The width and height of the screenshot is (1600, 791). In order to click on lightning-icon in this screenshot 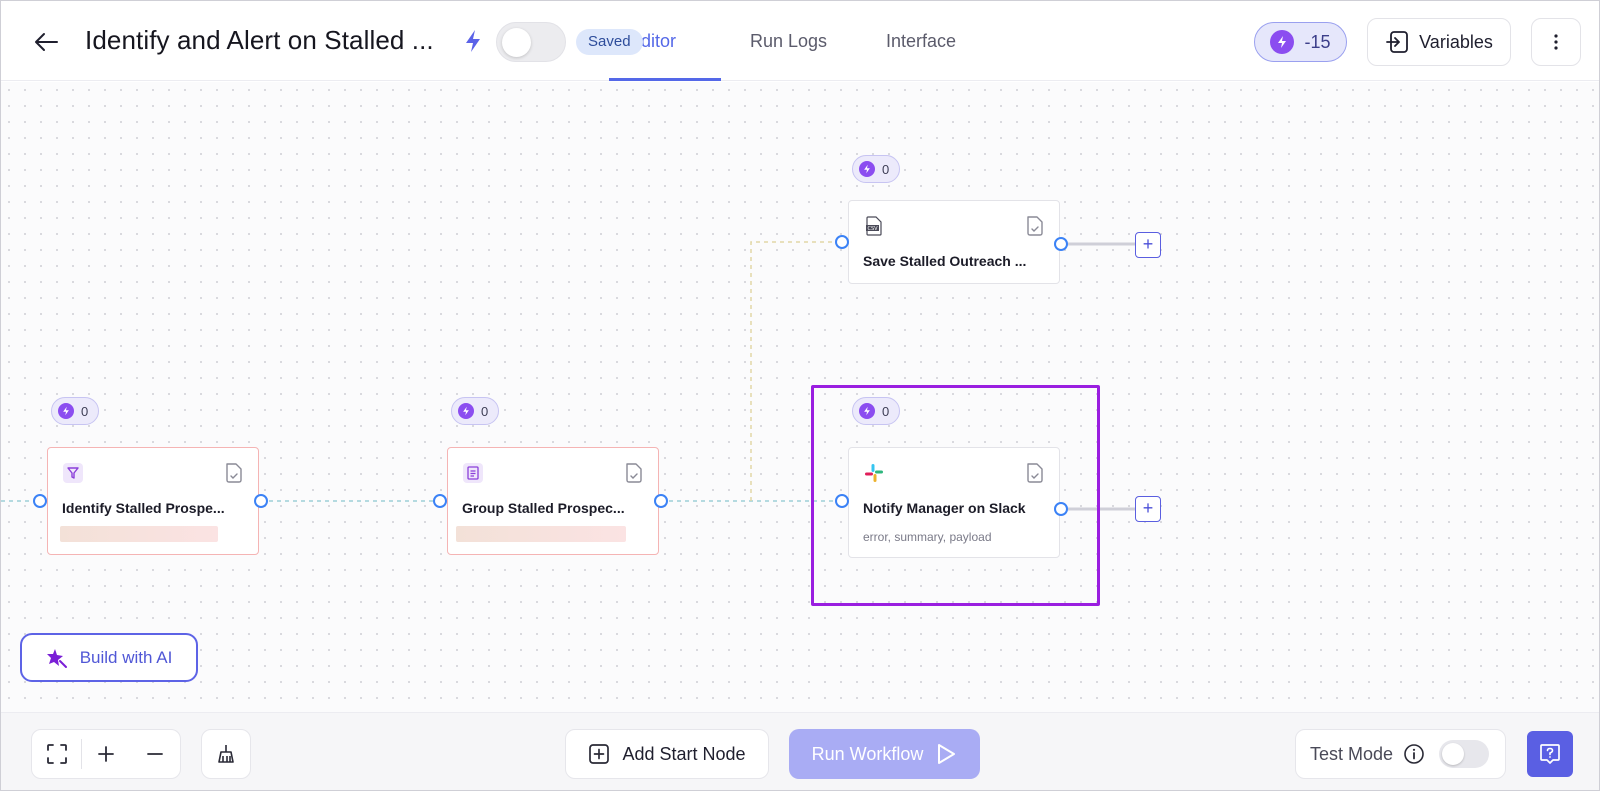, I will do `click(473, 41)`.